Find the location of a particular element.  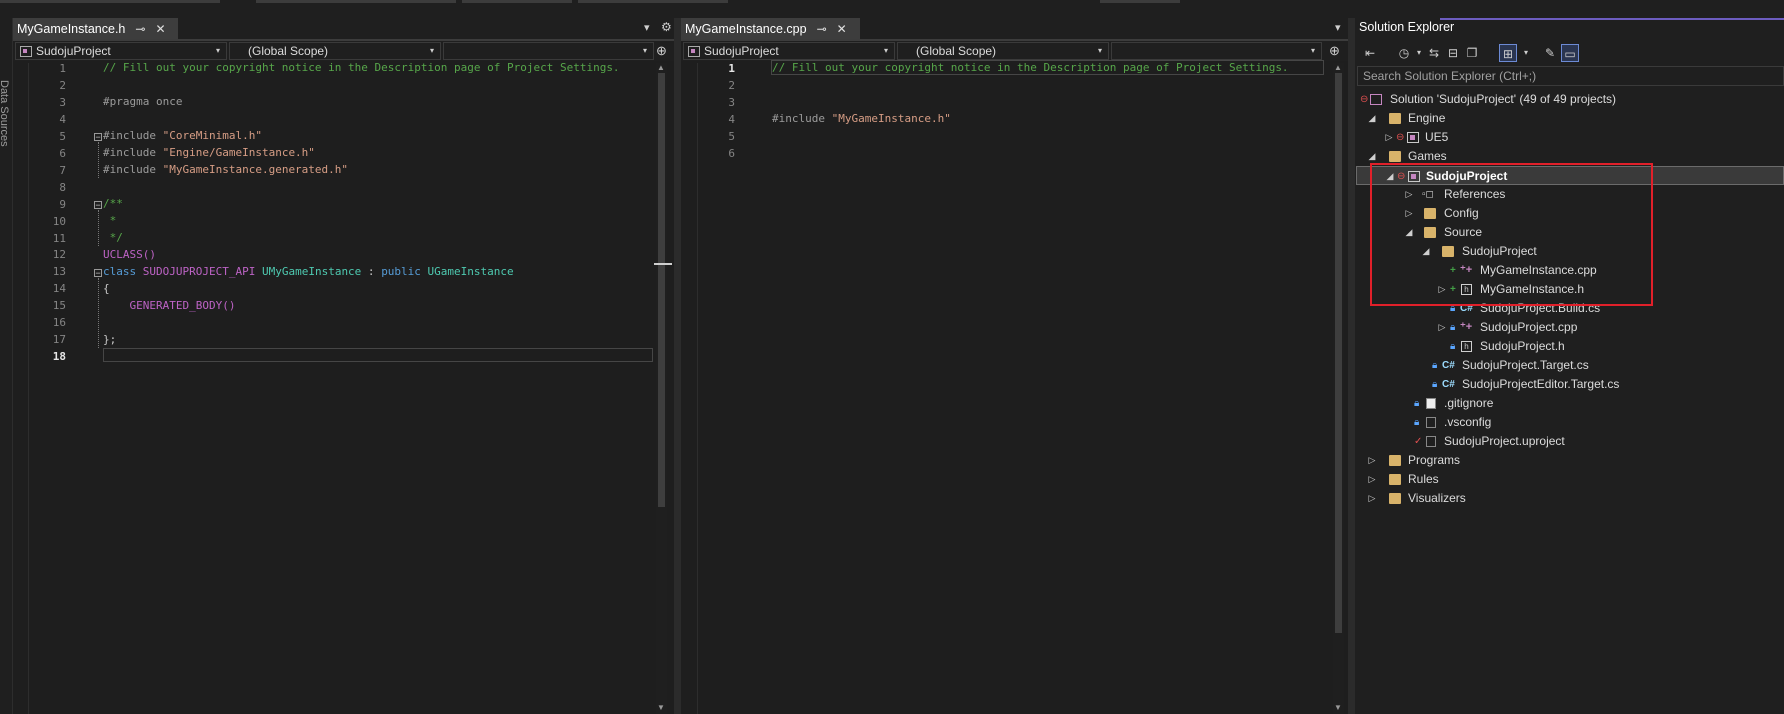

tree-item-visualizers: ▷ Visualizers is located at coordinates (1572, 498).